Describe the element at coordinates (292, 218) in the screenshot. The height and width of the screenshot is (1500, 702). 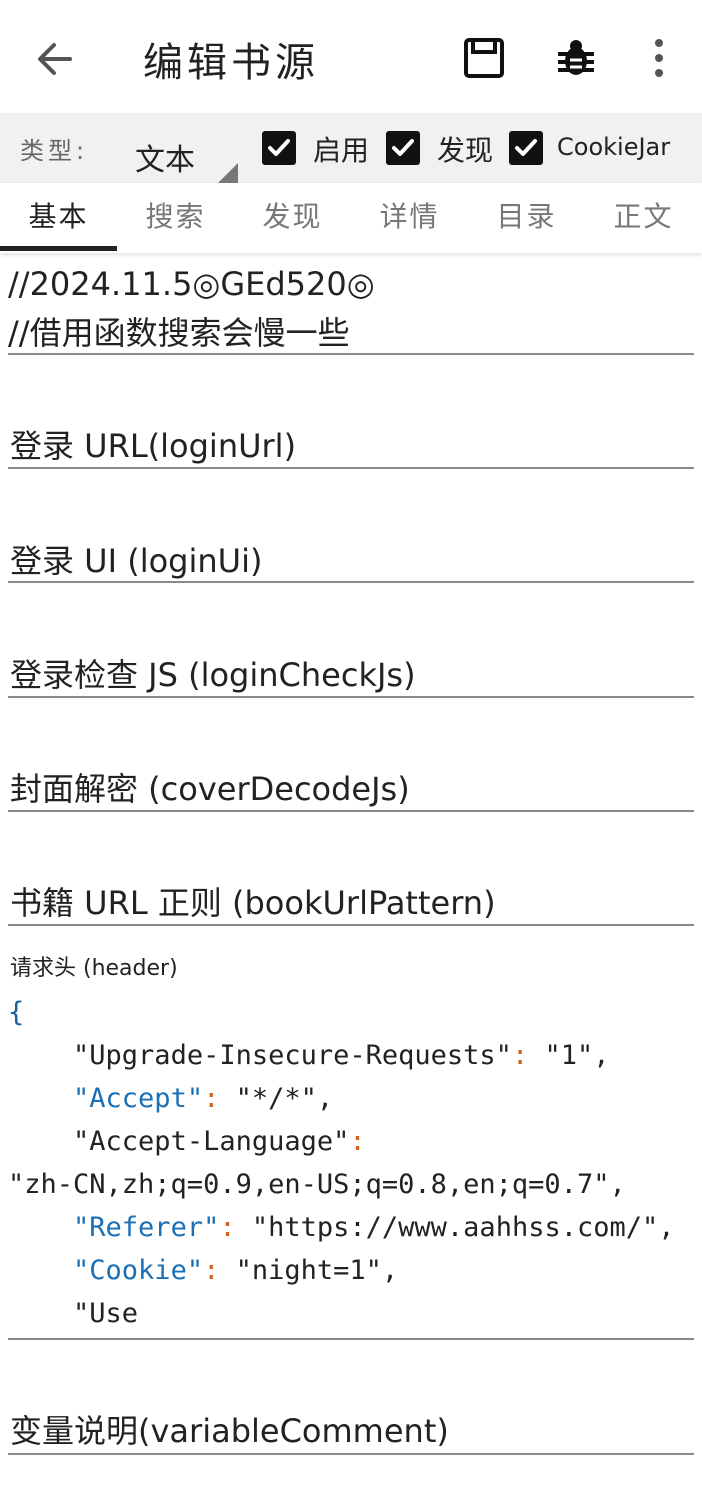
I see `tab-explore: 发现` at that location.